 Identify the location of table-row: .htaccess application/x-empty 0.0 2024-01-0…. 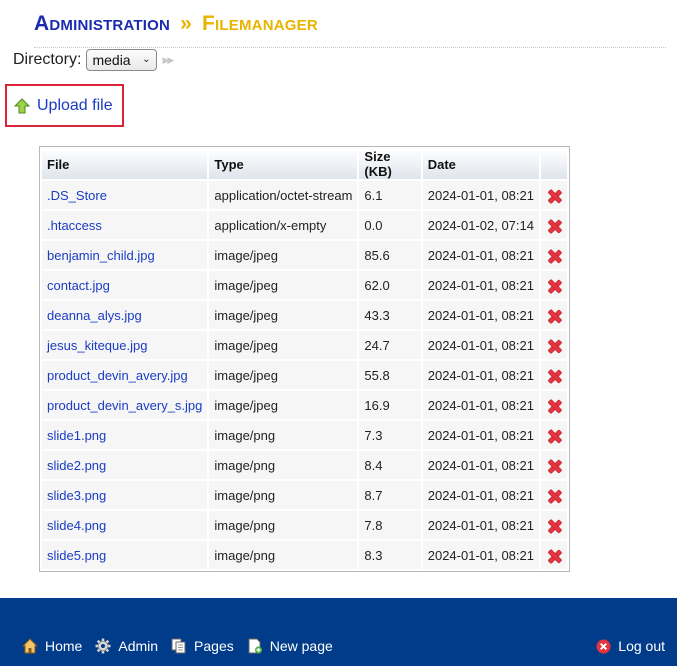
(304, 225).